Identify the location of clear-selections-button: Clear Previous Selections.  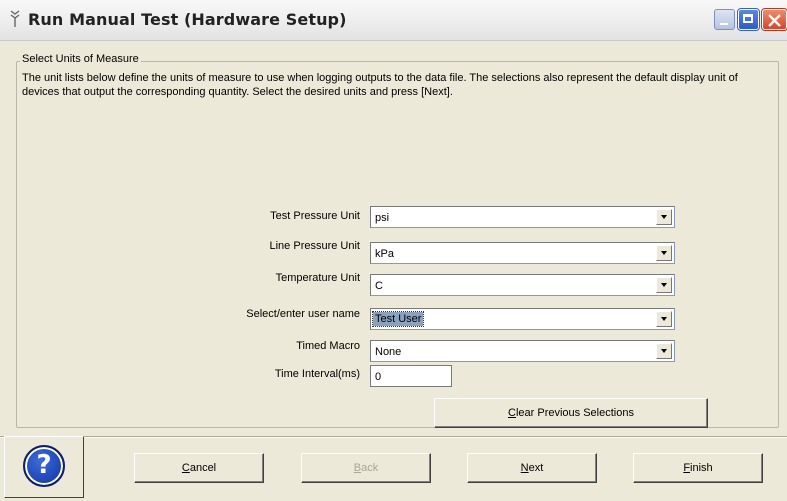
(571, 413).